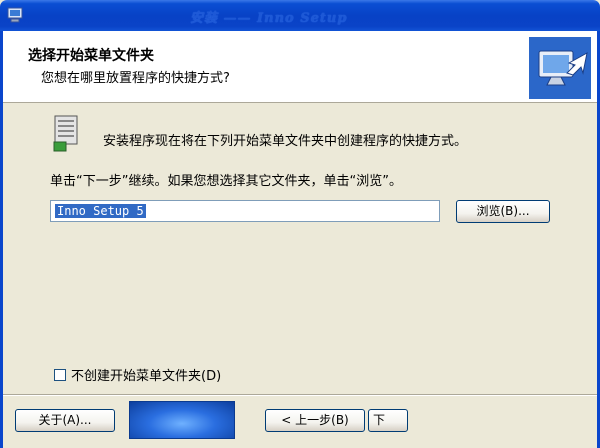  Describe the element at coordinates (91, 56) in the screenshot. I see `page-title: 选择开始菜单文件夹` at that location.